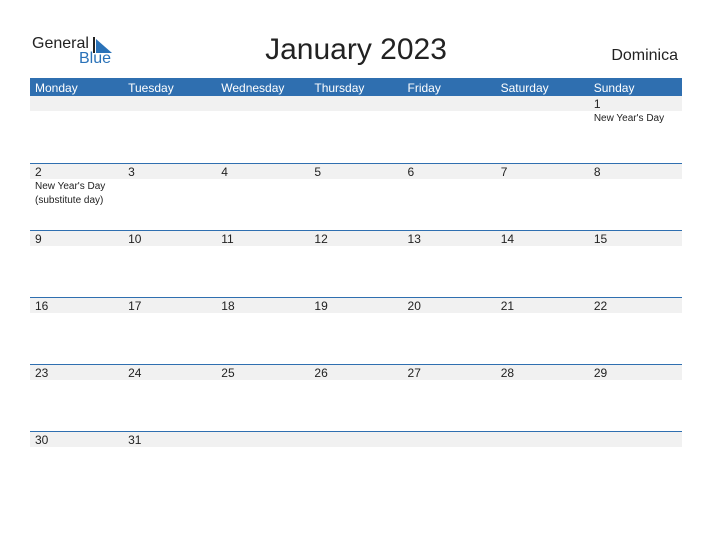  I want to click on day-cell: 31, so click(169, 465).